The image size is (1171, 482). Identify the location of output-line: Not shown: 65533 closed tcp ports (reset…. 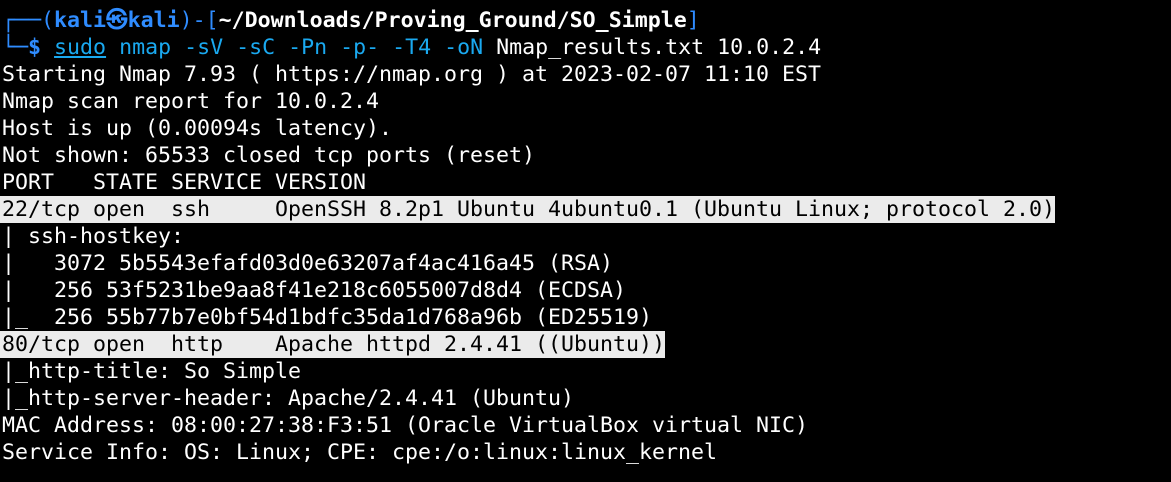
(269, 155).